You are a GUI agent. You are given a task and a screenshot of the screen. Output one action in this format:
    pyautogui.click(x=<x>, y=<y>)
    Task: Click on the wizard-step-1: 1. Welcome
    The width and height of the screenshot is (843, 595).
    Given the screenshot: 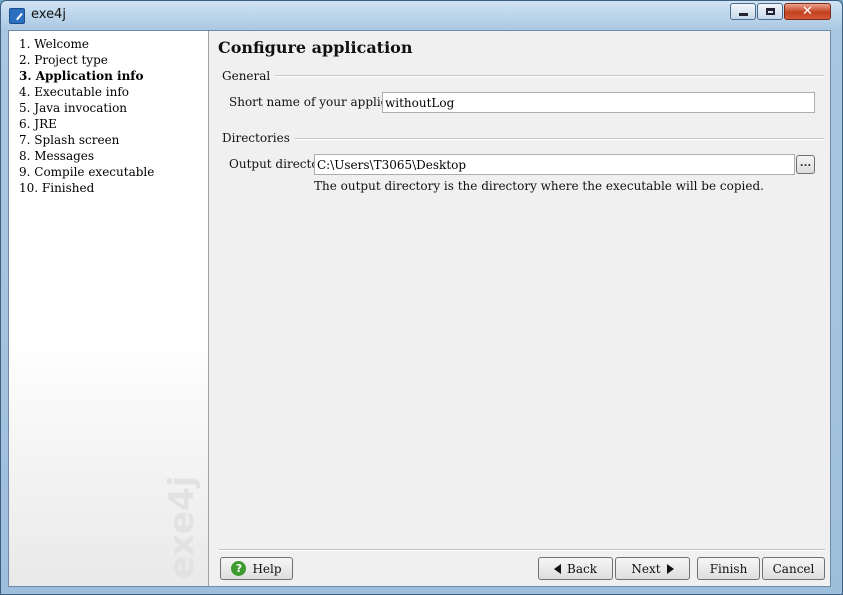 What is the action you would take?
    pyautogui.click(x=54, y=44)
    